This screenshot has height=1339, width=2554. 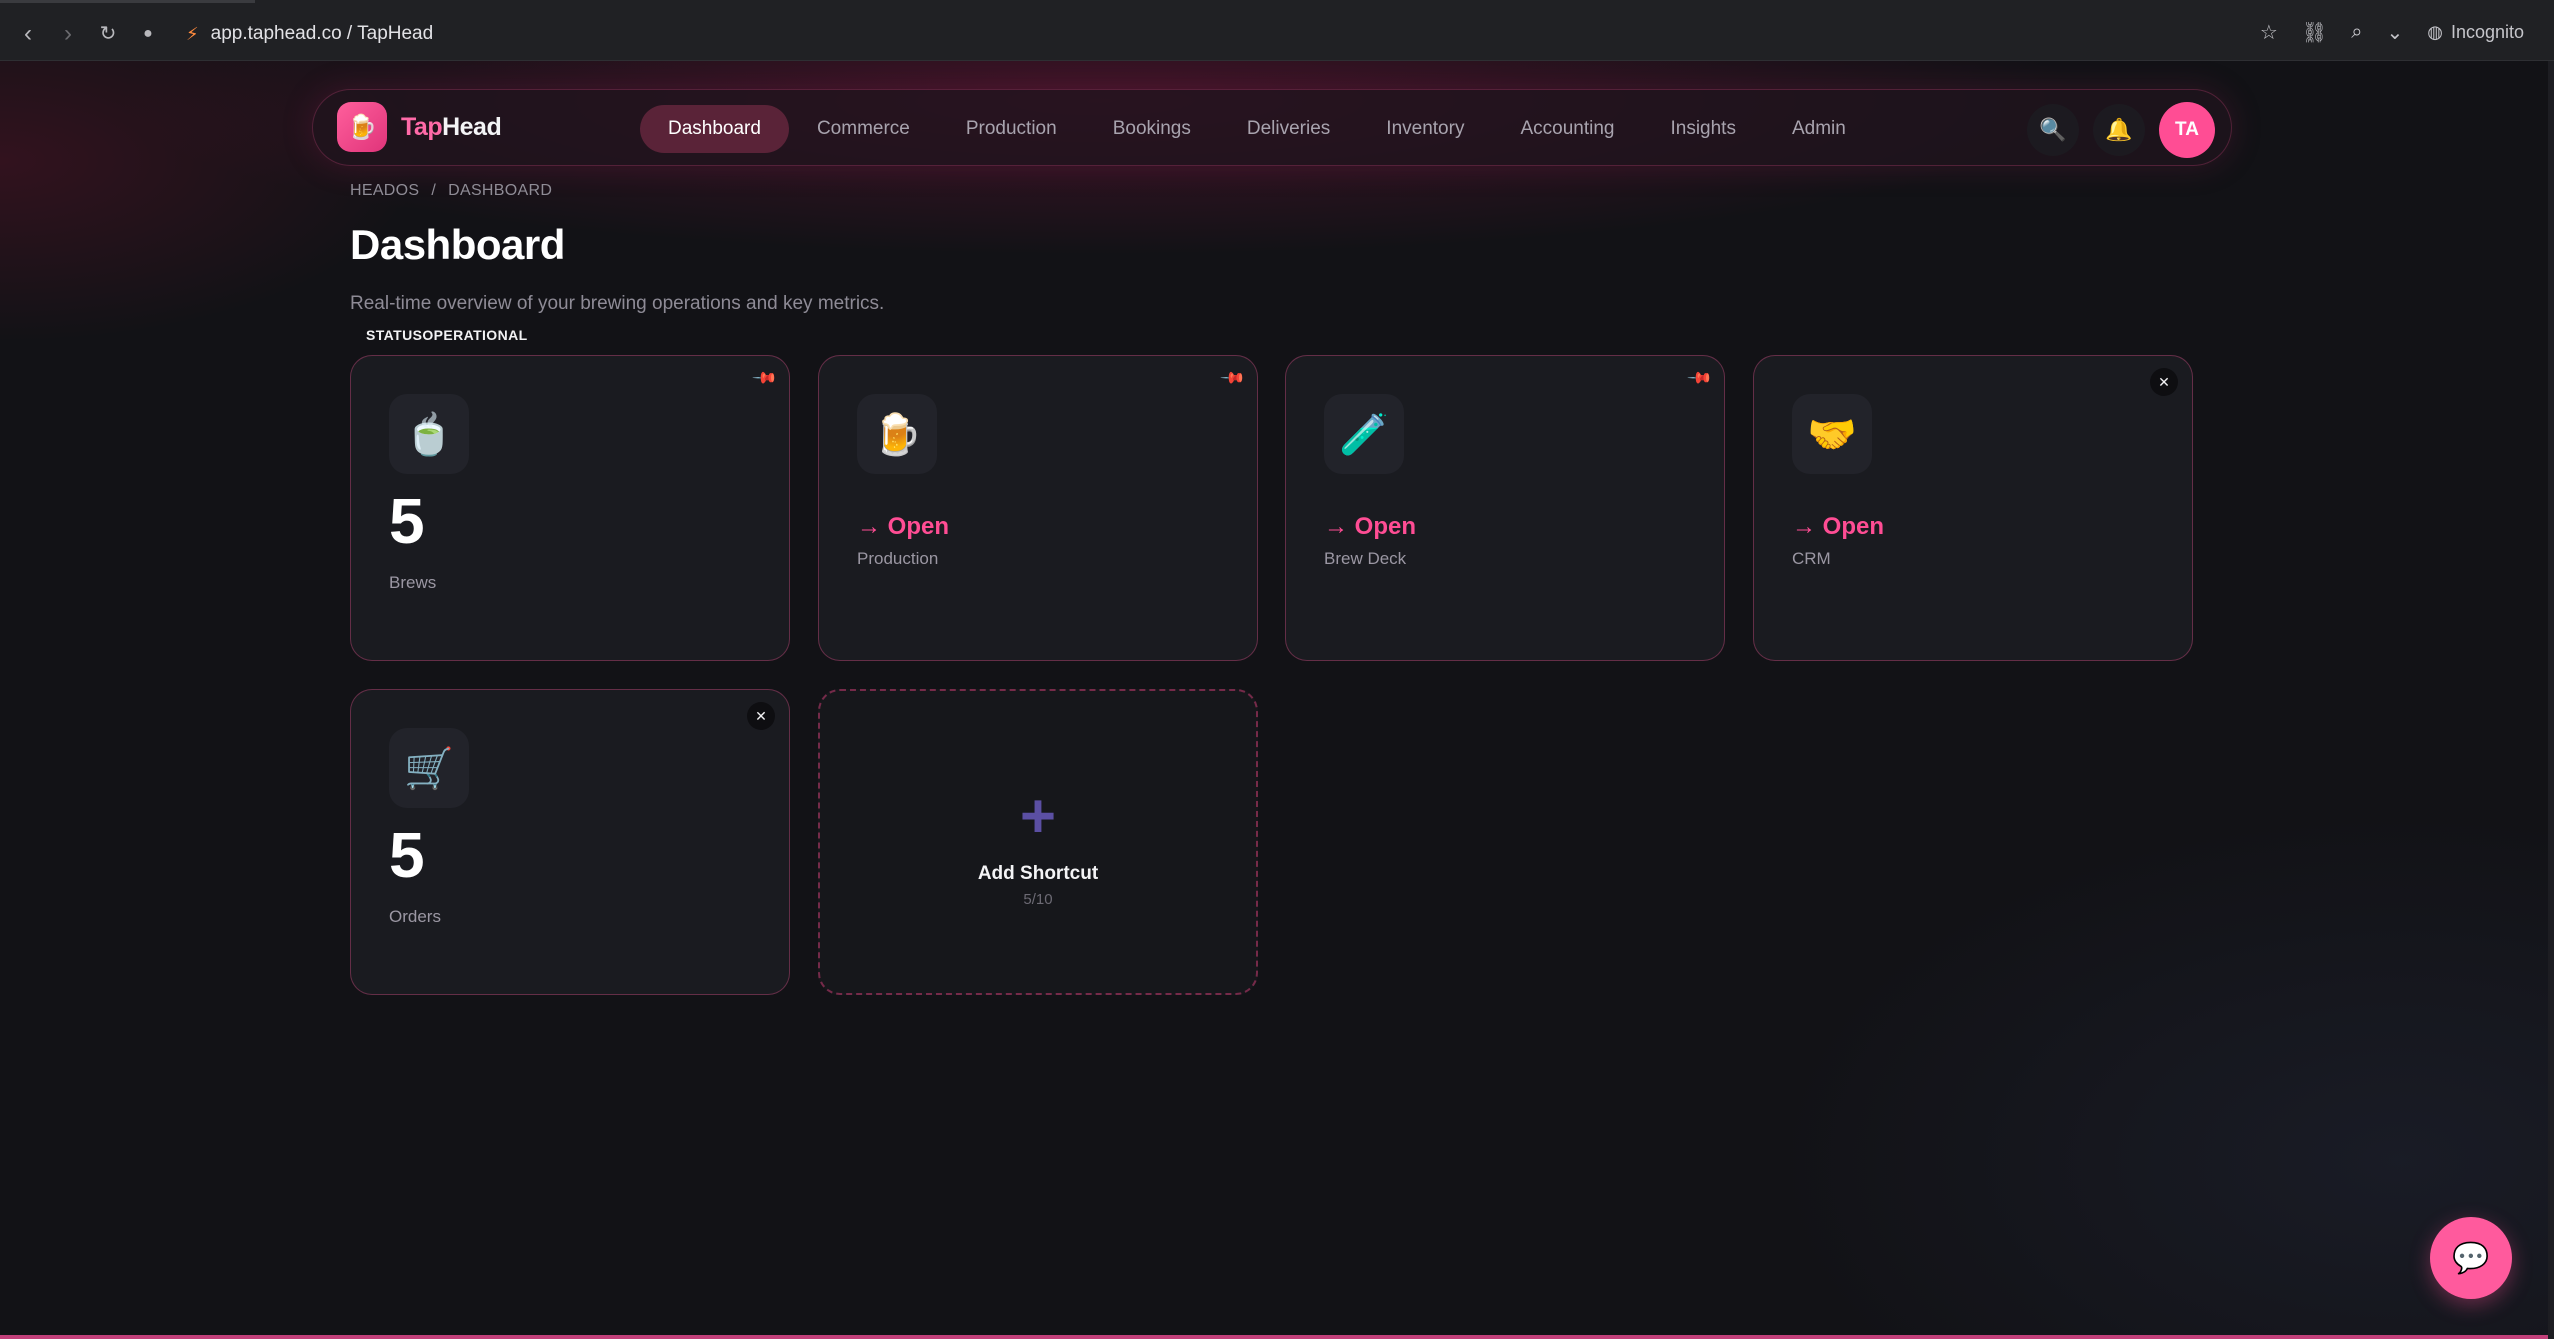 What do you see at coordinates (1288, 129) in the screenshot?
I see `nav-deliveries: Deliveries` at bounding box center [1288, 129].